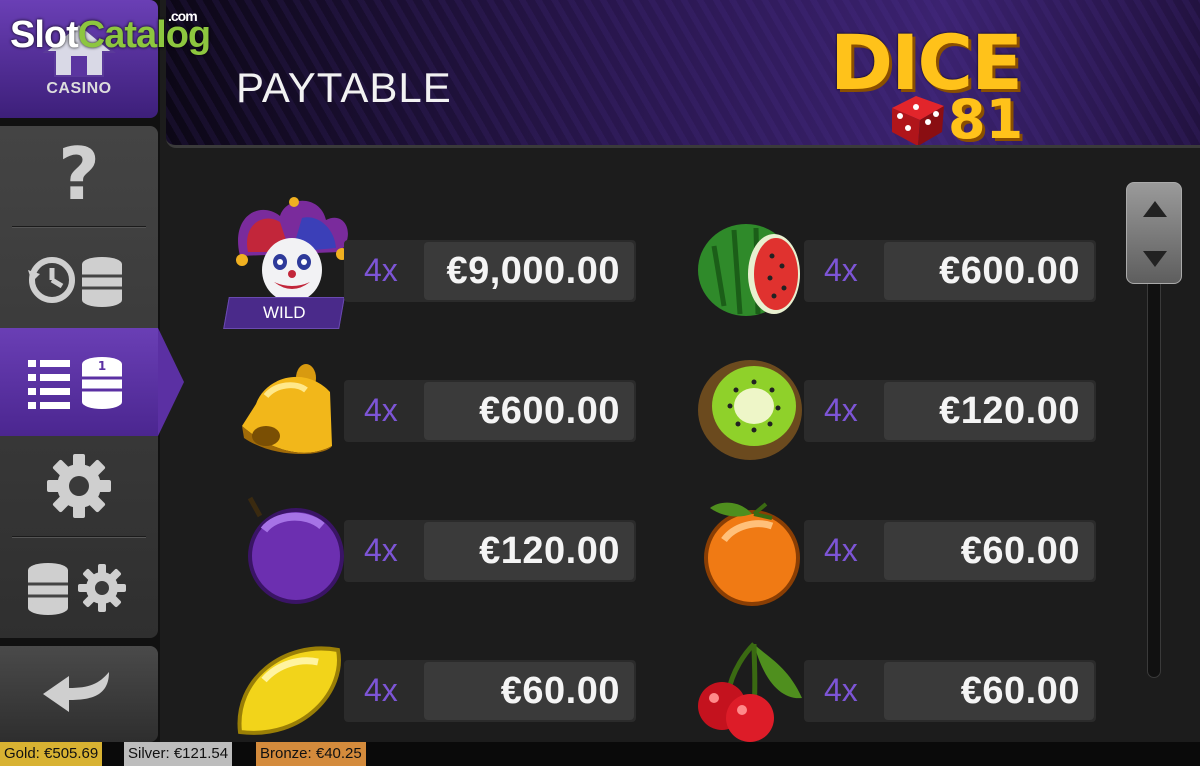 This screenshot has height=766, width=1200. I want to click on history-icon, so click(75, 282).